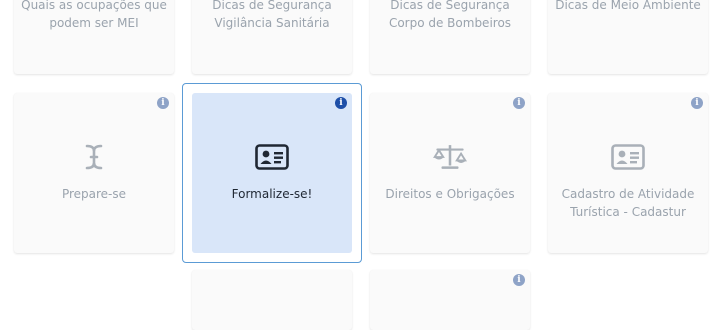 This screenshot has height=330, width=720. Describe the element at coordinates (450, 37) in the screenshot. I see `card-seguranca-bombeiros: Dicas de Segurança Corpo de Bombeiros` at that location.